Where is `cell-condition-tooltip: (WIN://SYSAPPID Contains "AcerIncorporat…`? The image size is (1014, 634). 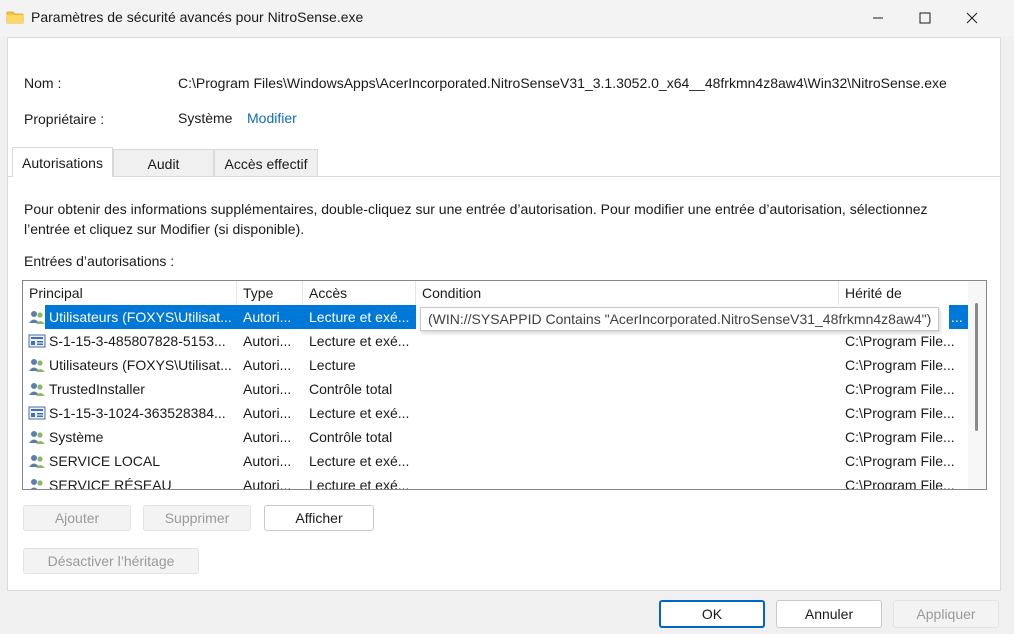 cell-condition-tooltip: (WIN://SYSAPPID Contains "AcerIncorporat… is located at coordinates (680, 319).